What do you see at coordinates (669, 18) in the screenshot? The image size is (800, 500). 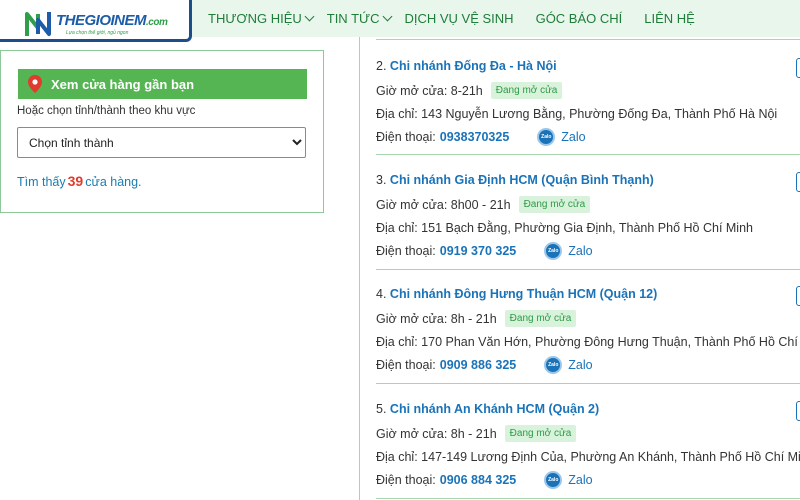 I see `nav-item-lien-he: LIÊN HỆ` at bounding box center [669, 18].